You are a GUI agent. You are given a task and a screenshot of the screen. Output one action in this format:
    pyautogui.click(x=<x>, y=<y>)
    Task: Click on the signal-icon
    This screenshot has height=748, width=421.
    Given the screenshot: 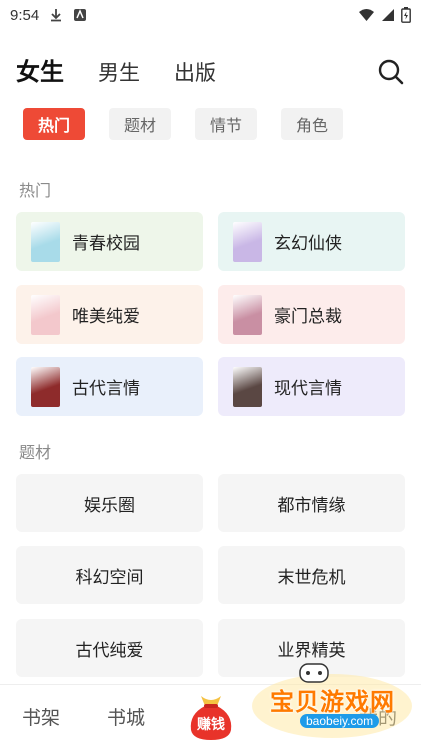 What is the action you would take?
    pyautogui.click(x=388, y=15)
    